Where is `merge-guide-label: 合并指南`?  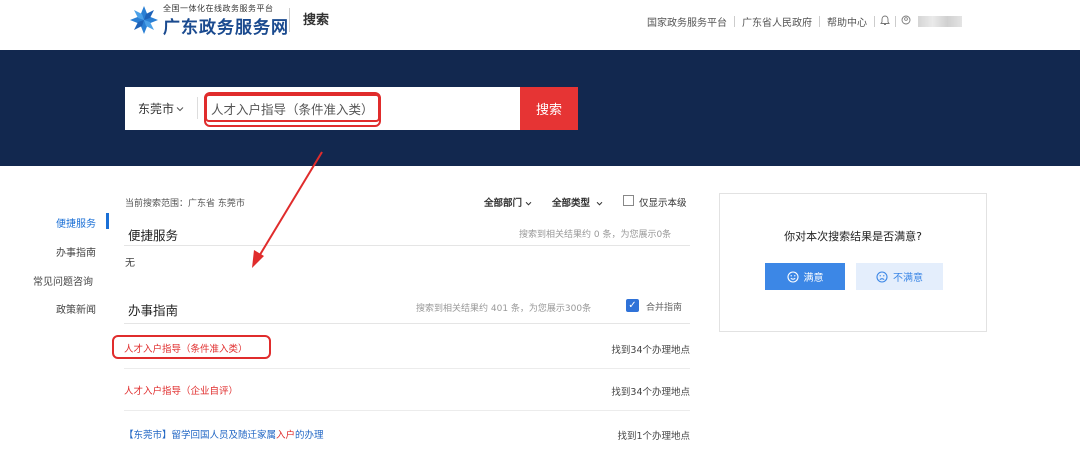 merge-guide-label: 合并指南 is located at coordinates (664, 308).